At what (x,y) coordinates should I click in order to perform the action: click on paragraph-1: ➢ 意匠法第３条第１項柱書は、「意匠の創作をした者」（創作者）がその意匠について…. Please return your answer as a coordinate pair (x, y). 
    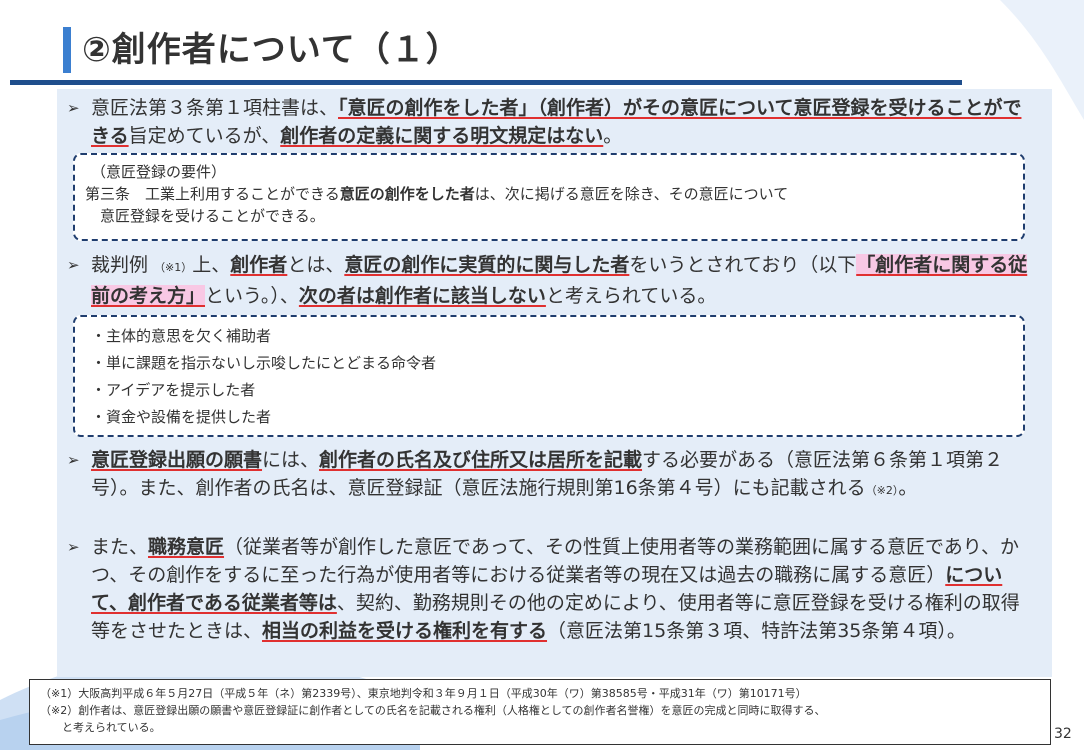
    Looking at the image, I should click on (552, 122).